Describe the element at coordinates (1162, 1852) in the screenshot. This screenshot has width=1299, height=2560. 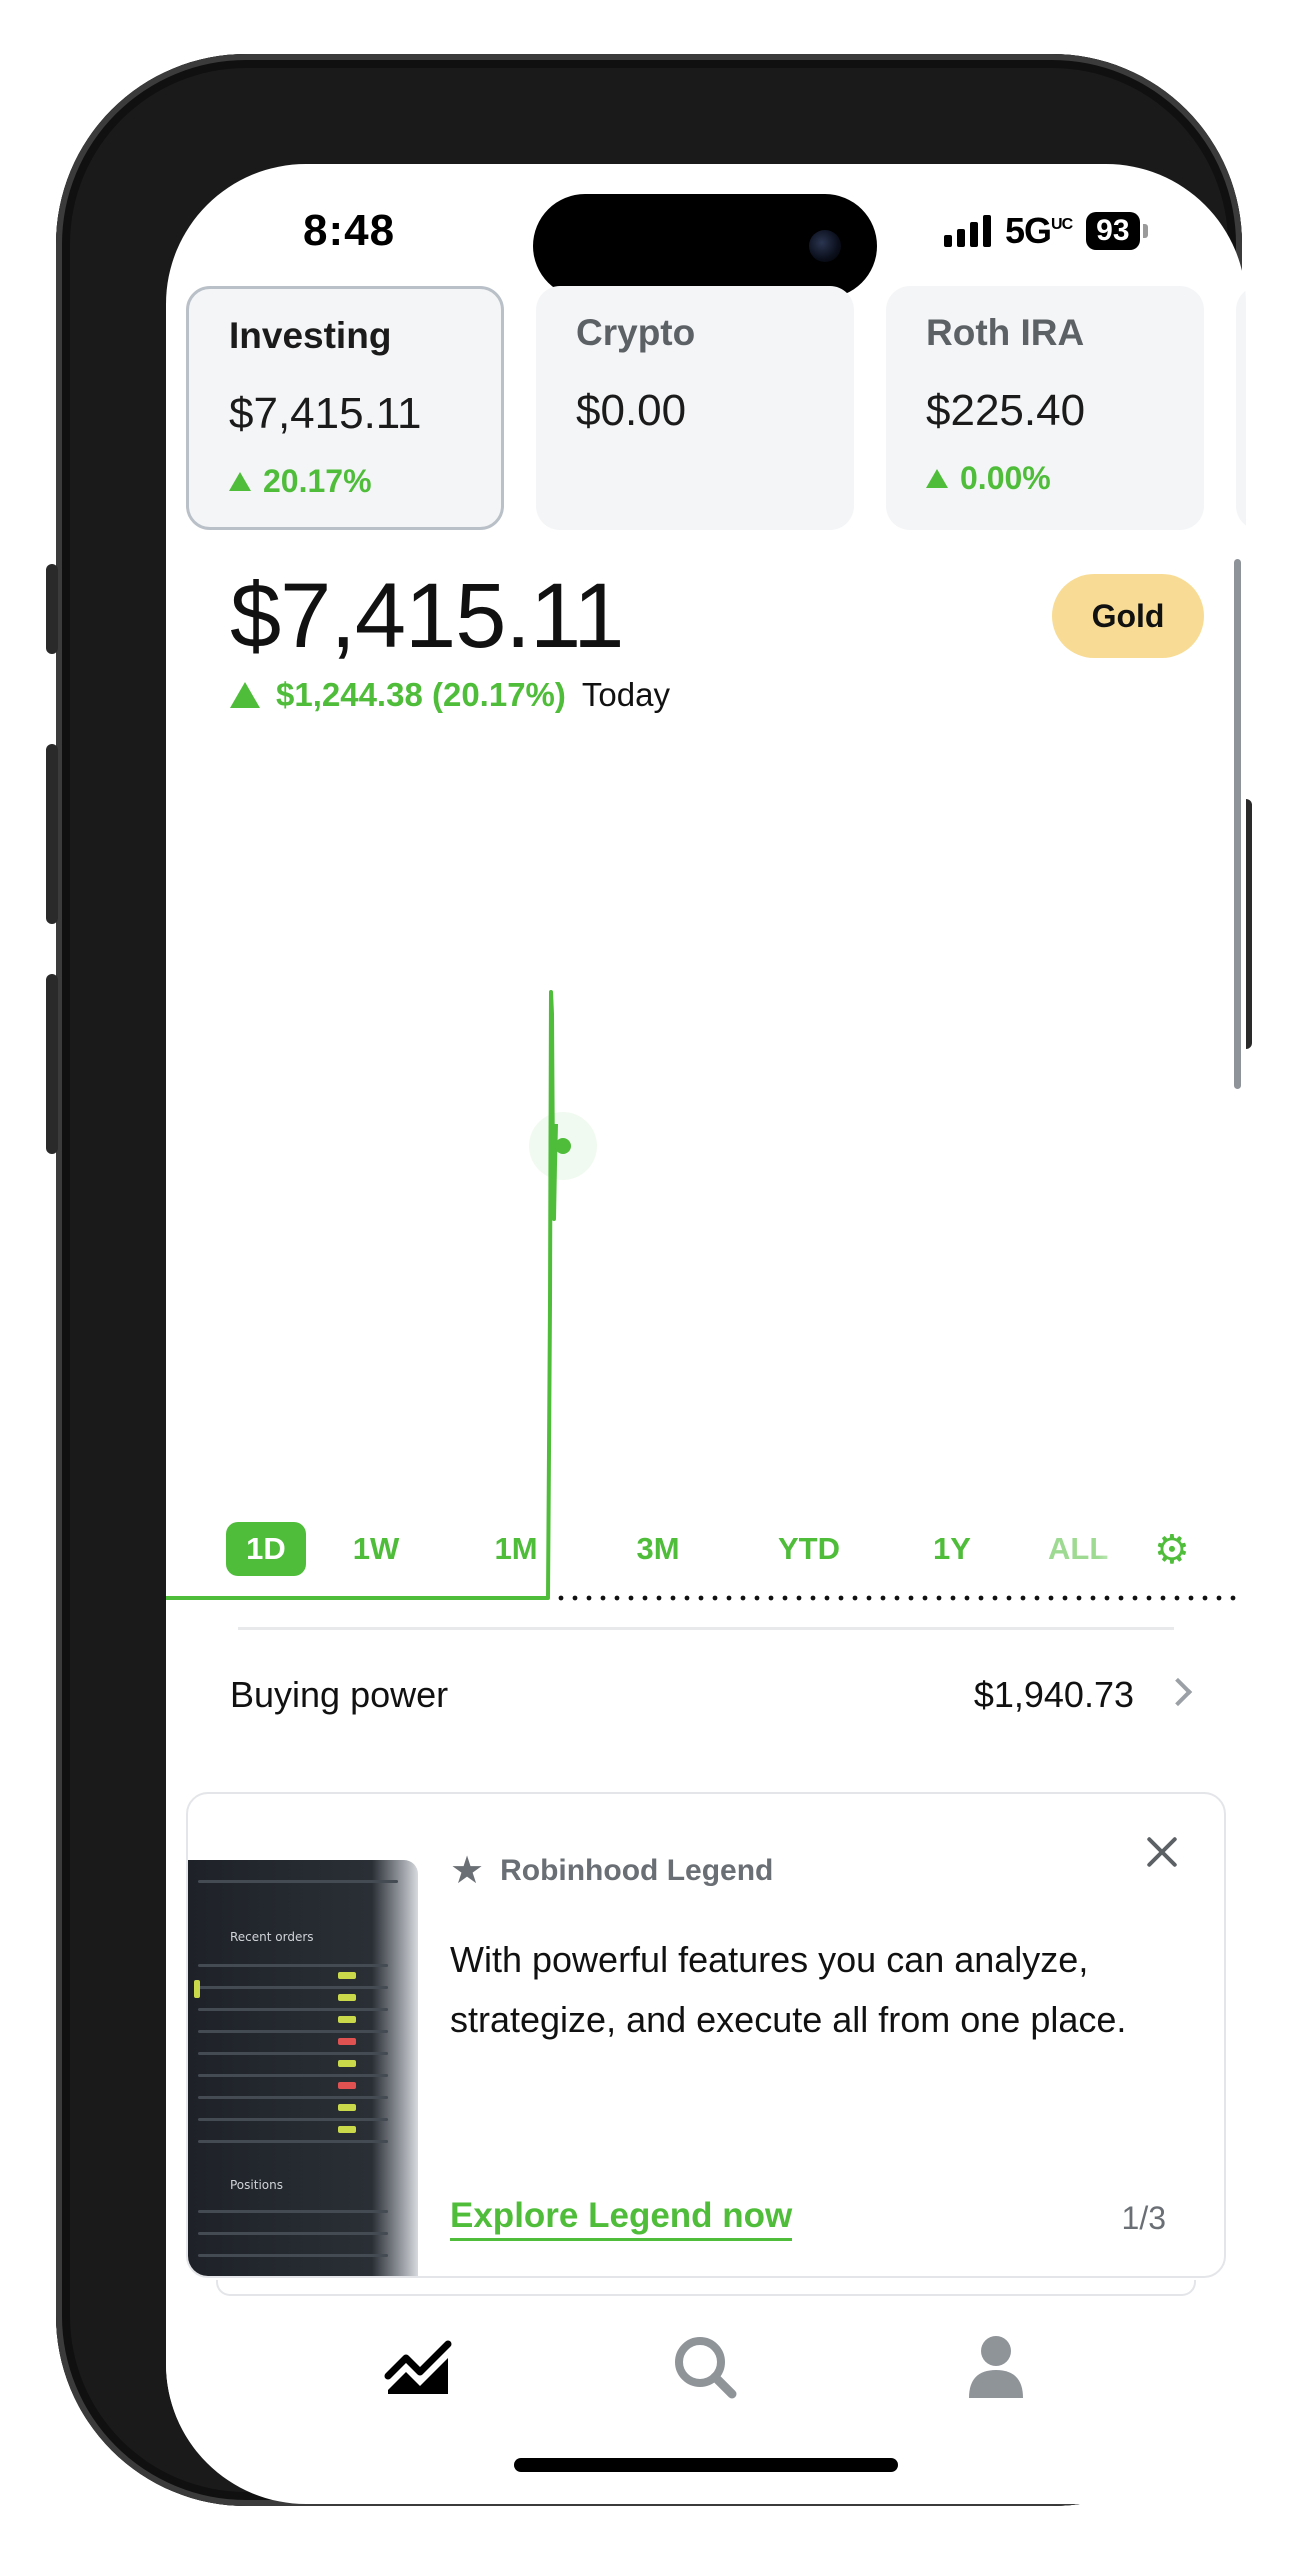
I see `close-icon` at that location.